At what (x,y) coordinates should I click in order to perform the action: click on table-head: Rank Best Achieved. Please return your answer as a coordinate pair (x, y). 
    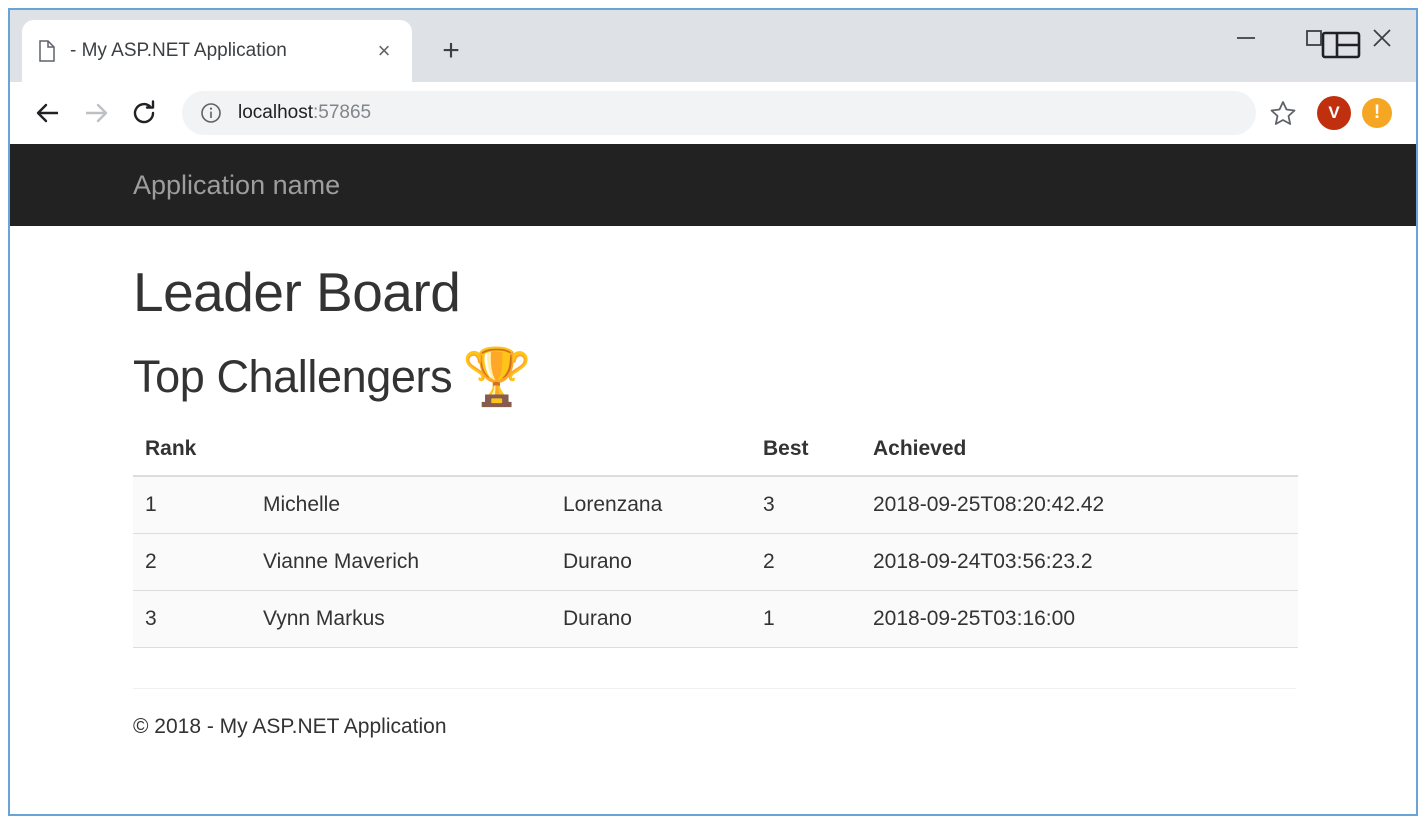
    Looking at the image, I should click on (715, 451).